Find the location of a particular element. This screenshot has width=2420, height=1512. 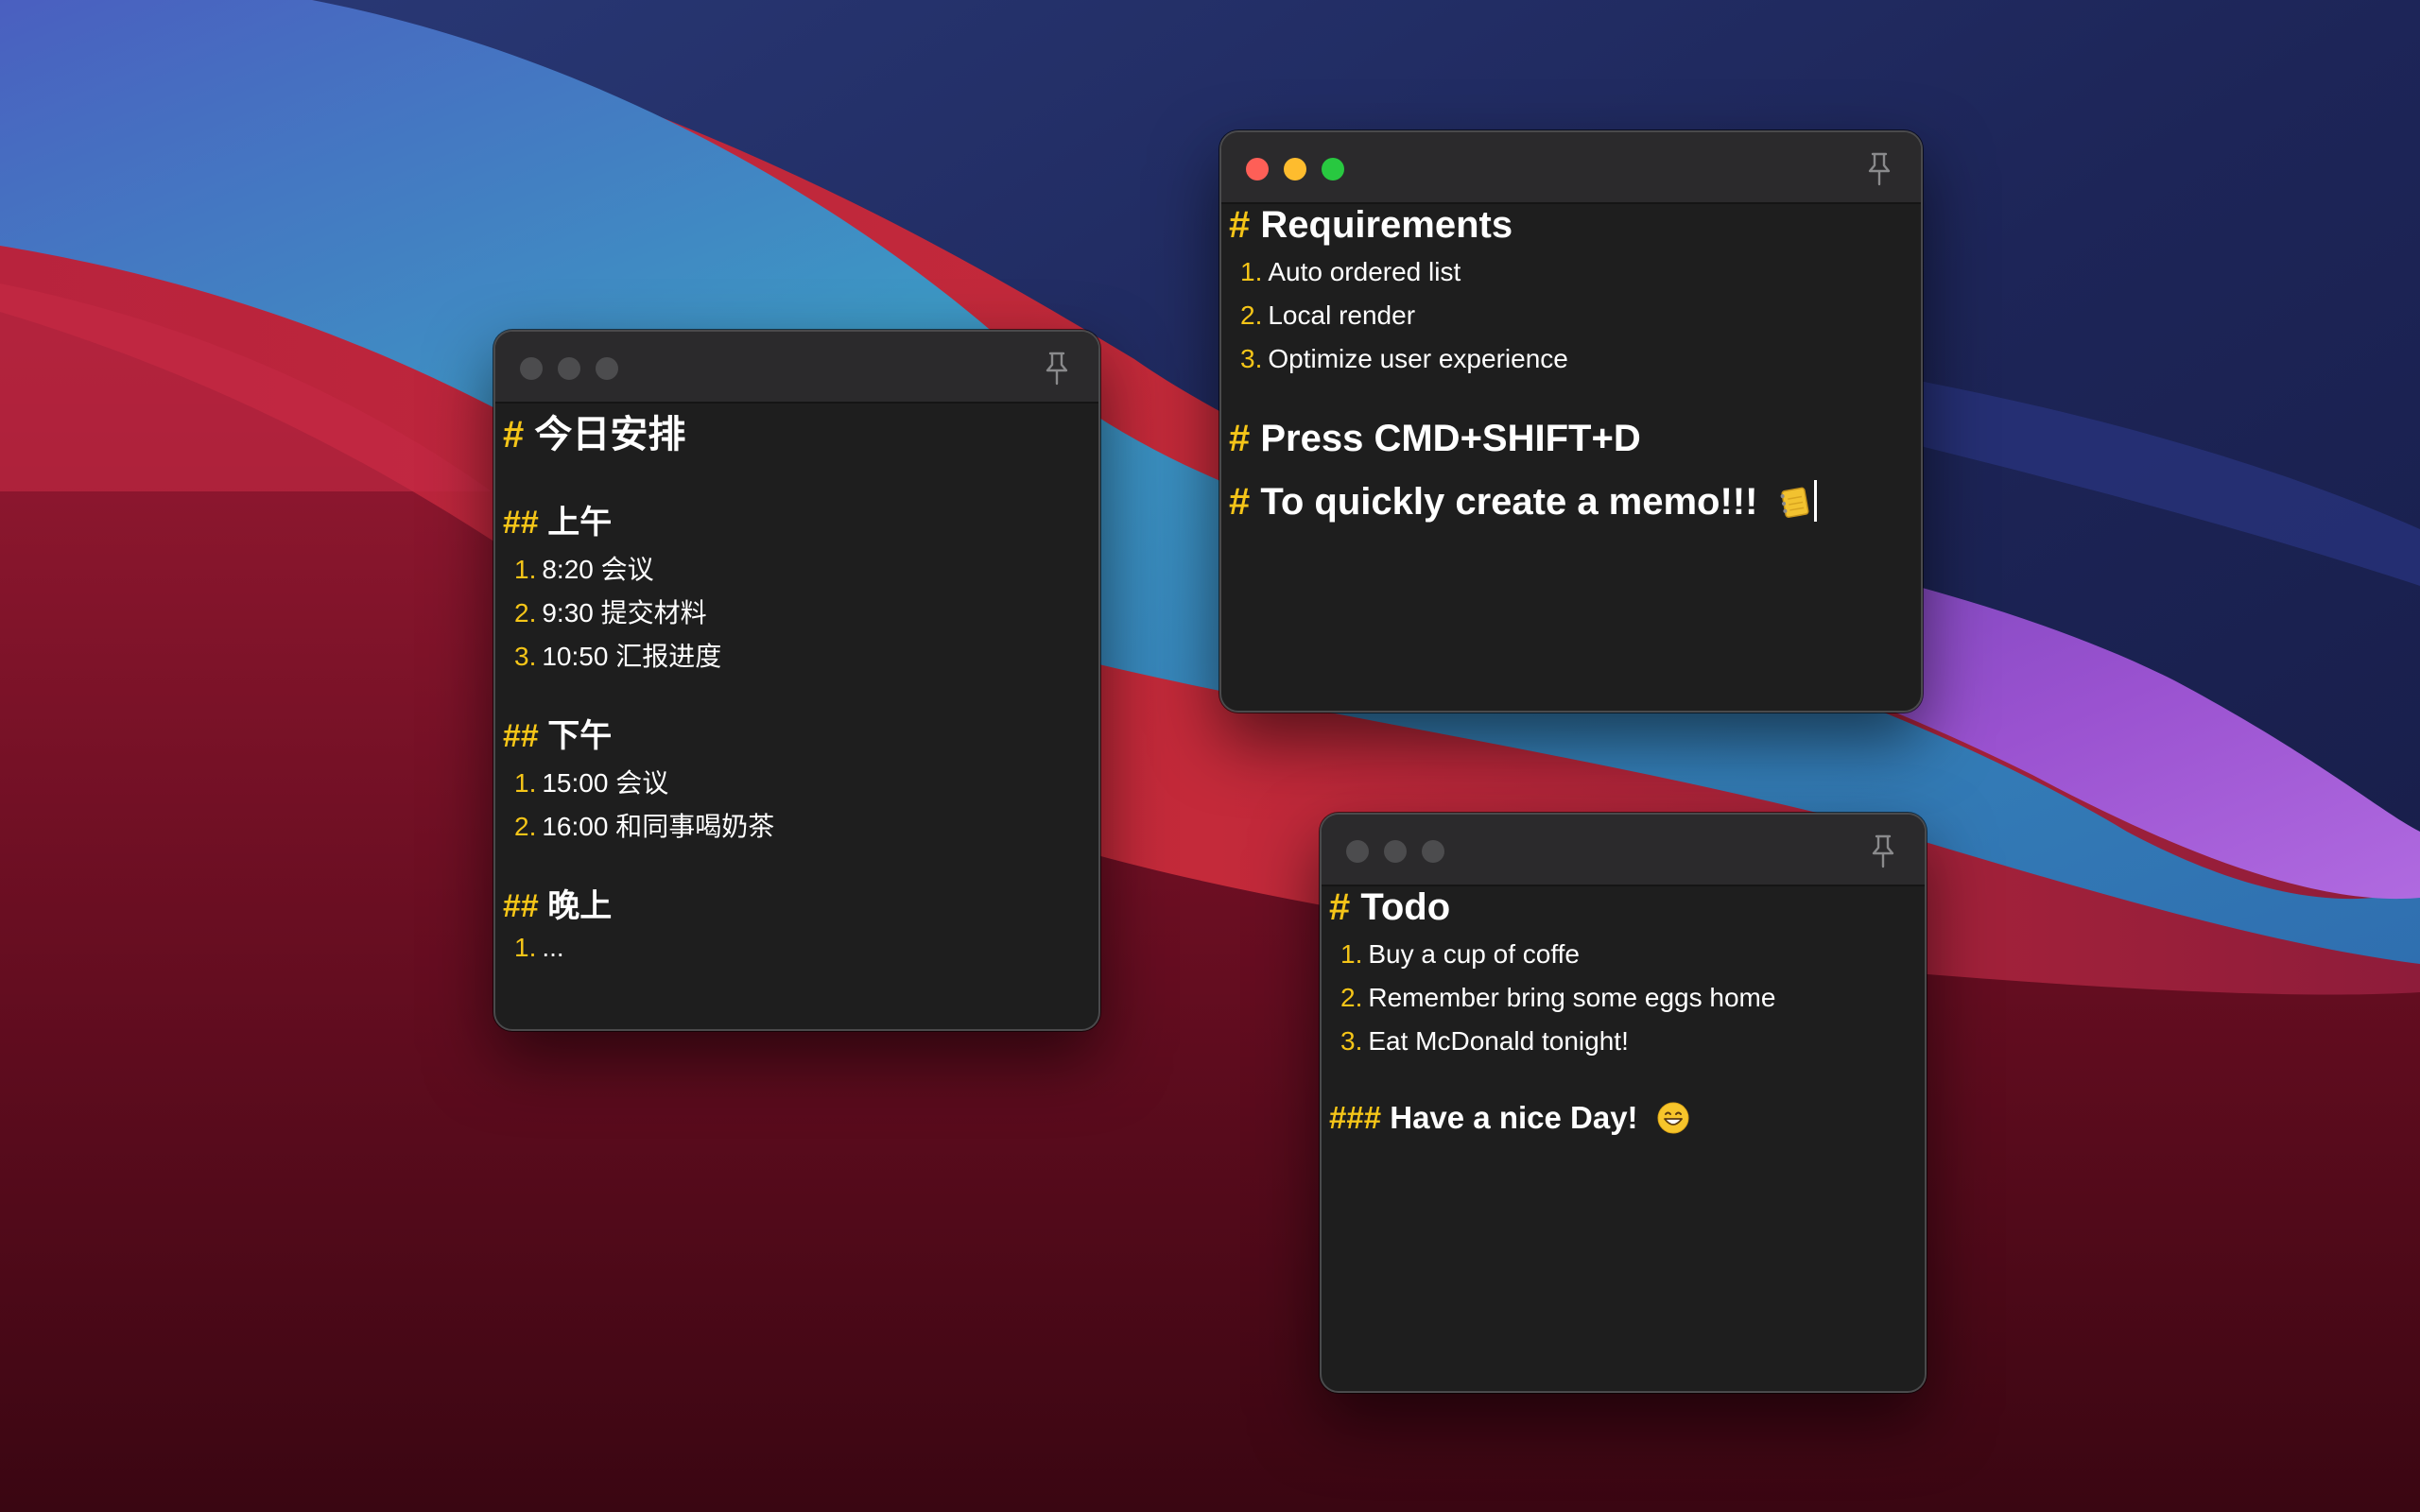

list-item: 1. 8:20 会议 is located at coordinates (584, 569).